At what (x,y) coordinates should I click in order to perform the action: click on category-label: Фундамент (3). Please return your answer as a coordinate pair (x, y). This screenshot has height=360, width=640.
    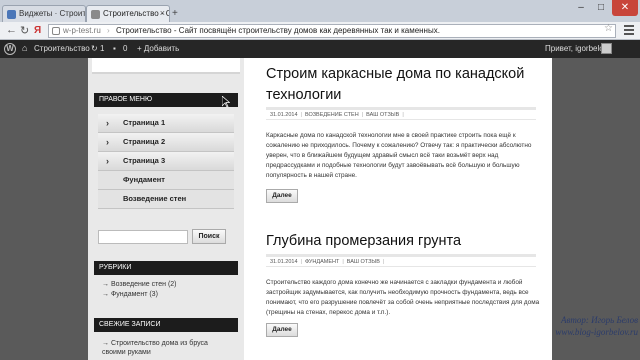
    Looking at the image, I should click on (134, 294).